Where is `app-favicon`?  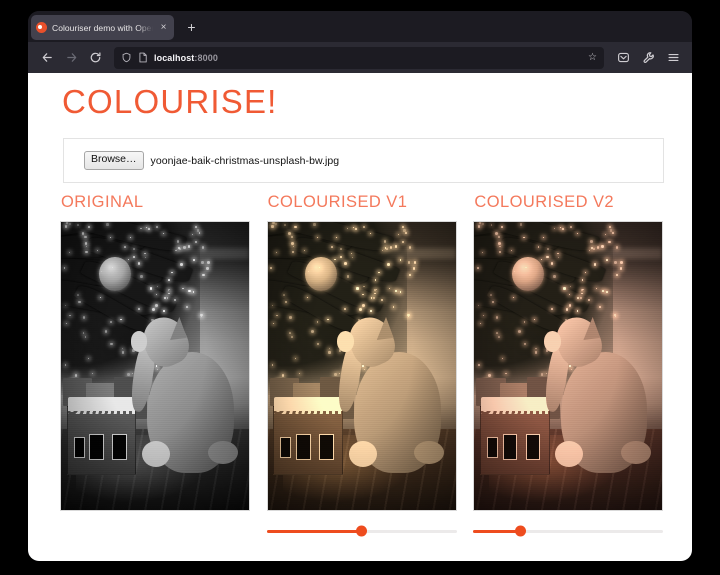
app-favicon is located at coordinates (41, 27).